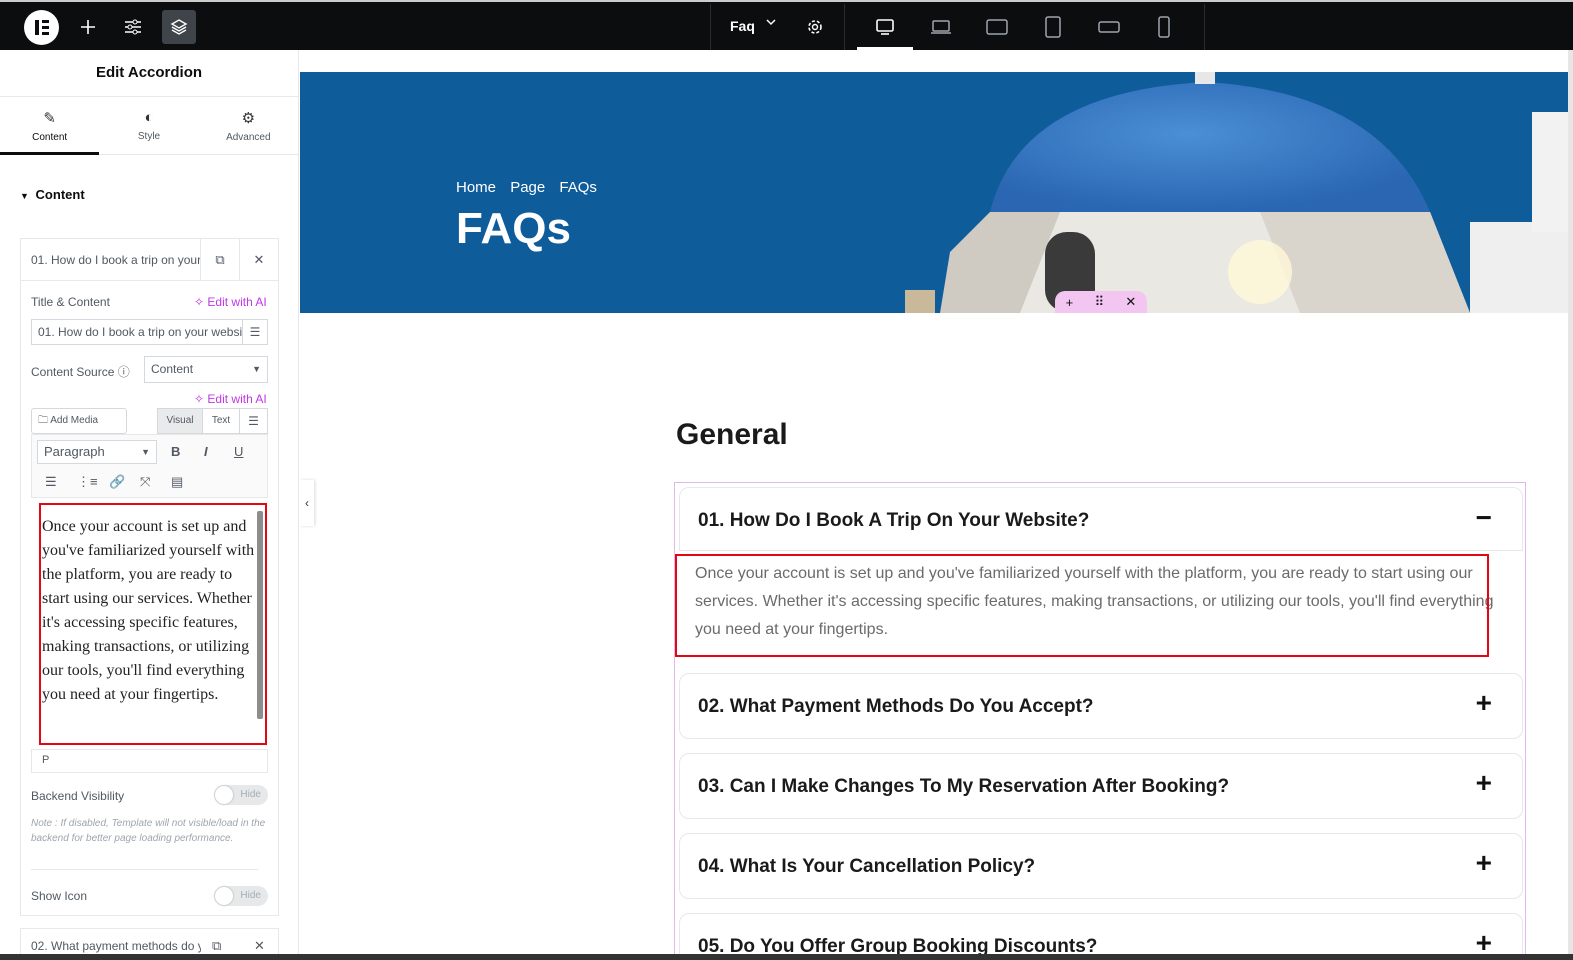 Image resolution: width=1573 pixels, height=960 pixels. What do you see at coordinates (206, 451) in the screenshot?
I see `italic-icon: I` at bounding box center [206, 451].